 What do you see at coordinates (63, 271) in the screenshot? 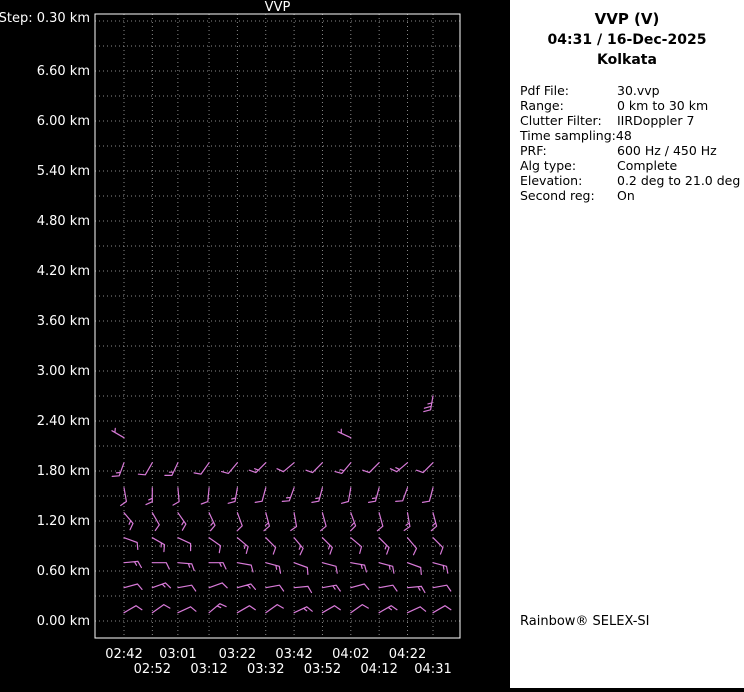
I see `y-tick-label: 4.20 km` at bounding box center [63, 271].